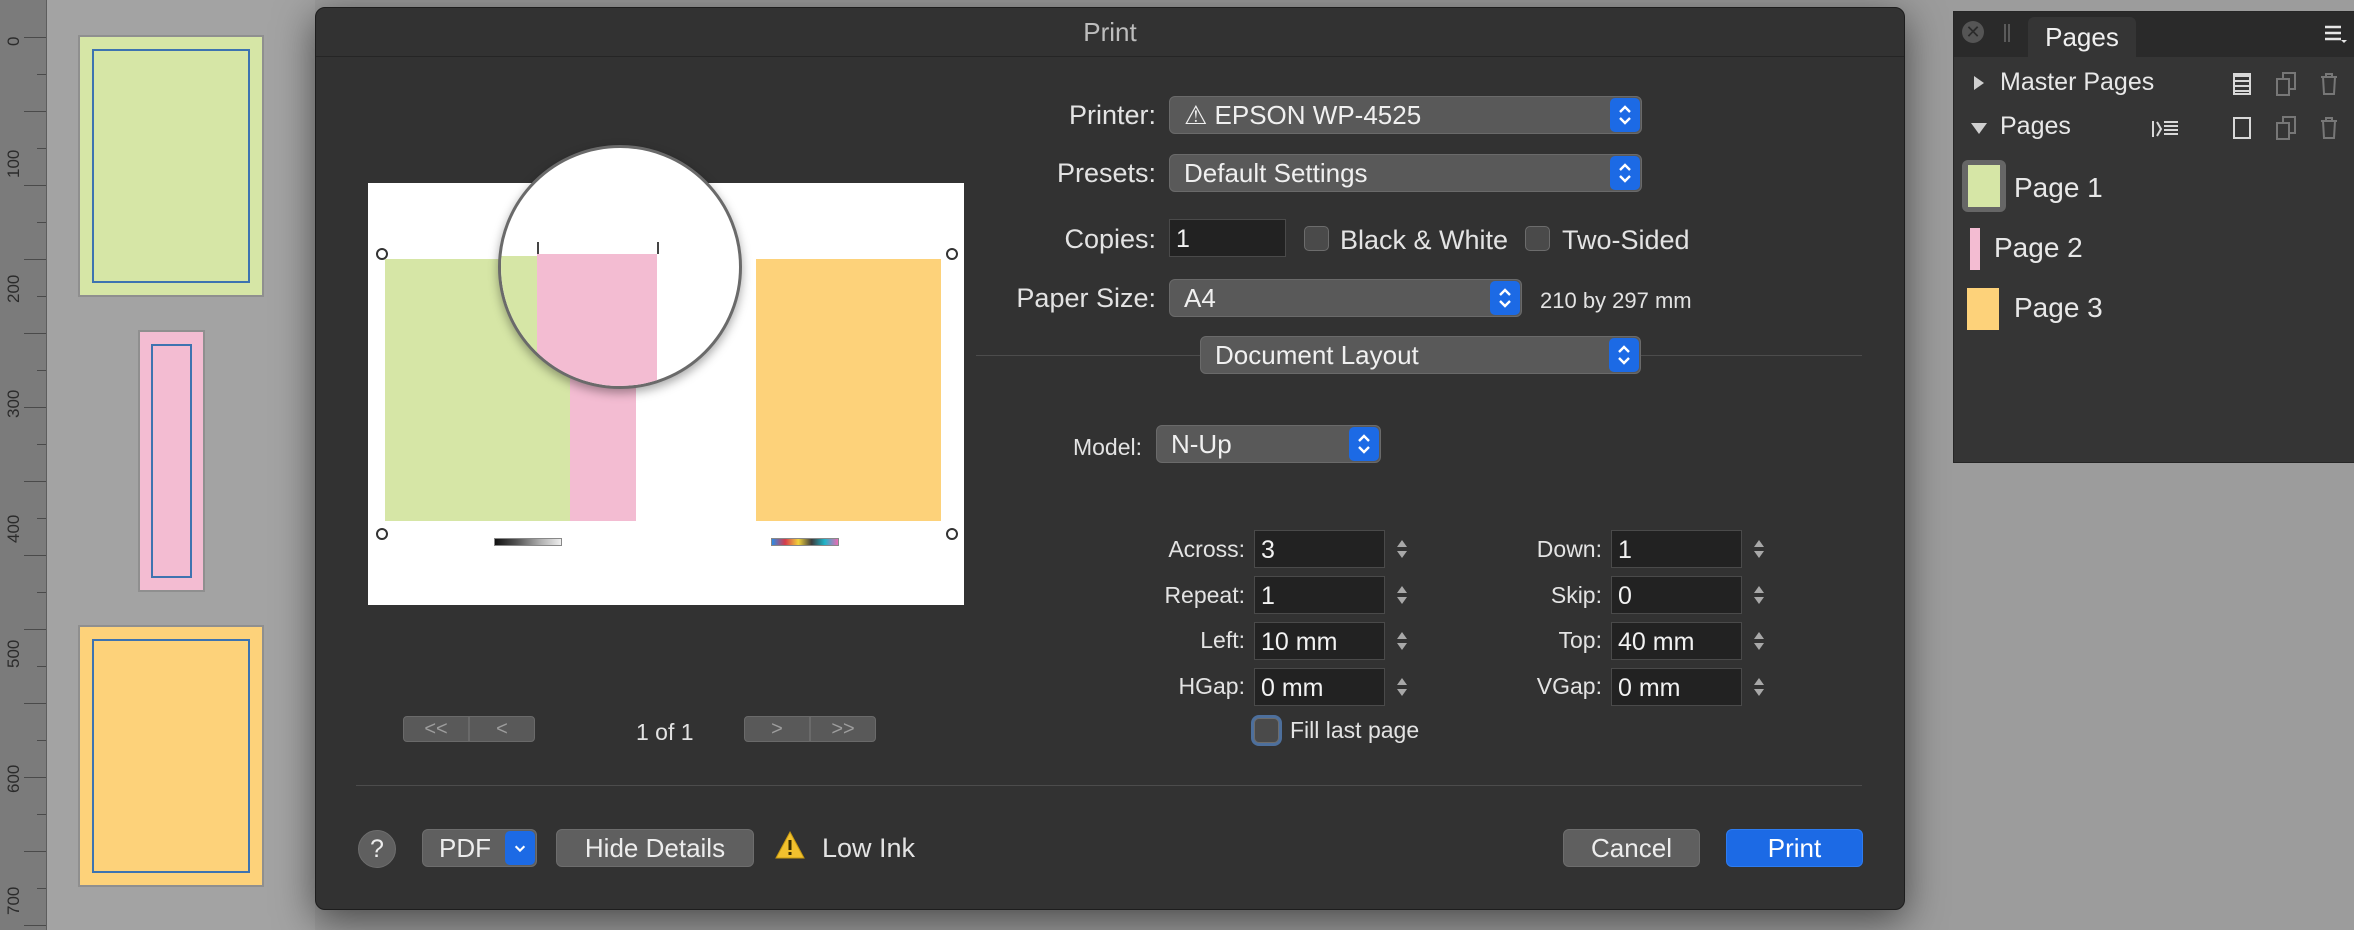  I want to click on page-list-item: Page 1, so click(2154, 185).